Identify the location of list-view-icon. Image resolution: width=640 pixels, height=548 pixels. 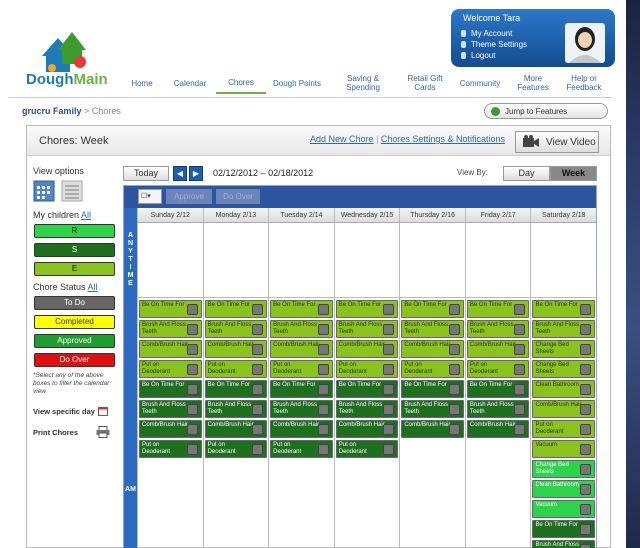
(72, 191).